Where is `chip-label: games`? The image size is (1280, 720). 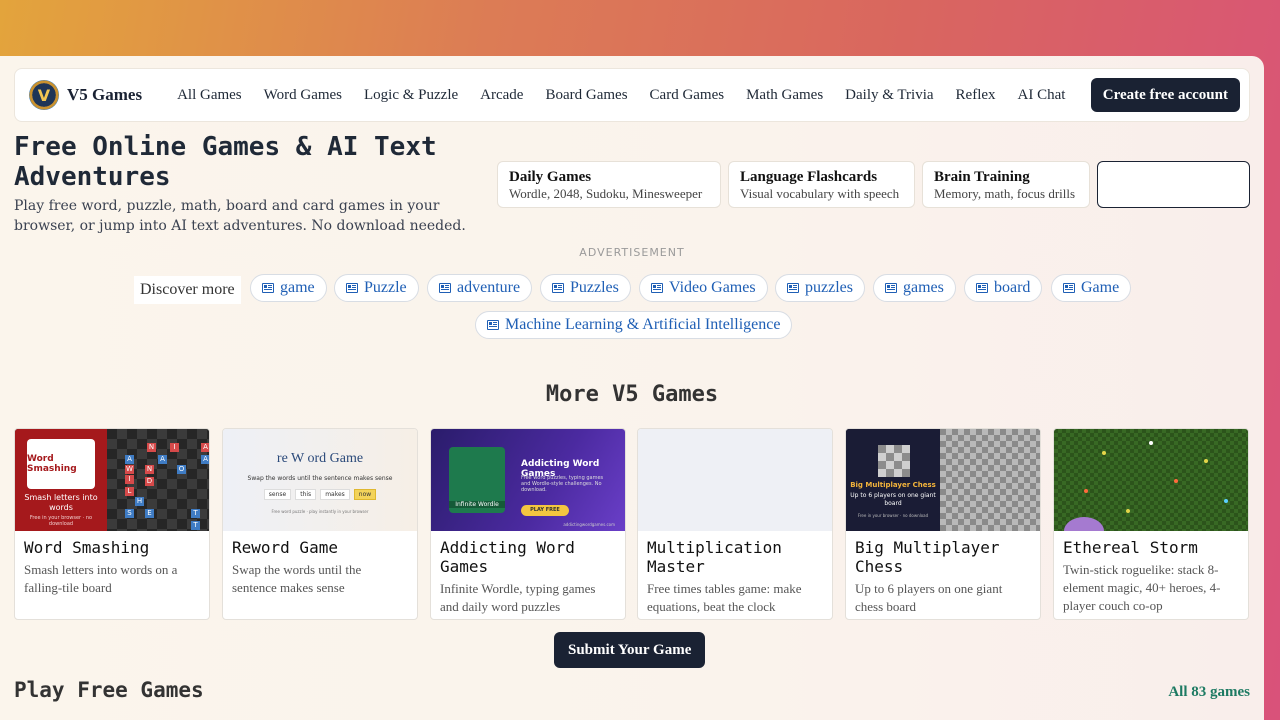
chip-label: games is located at coordinates (923, 287).